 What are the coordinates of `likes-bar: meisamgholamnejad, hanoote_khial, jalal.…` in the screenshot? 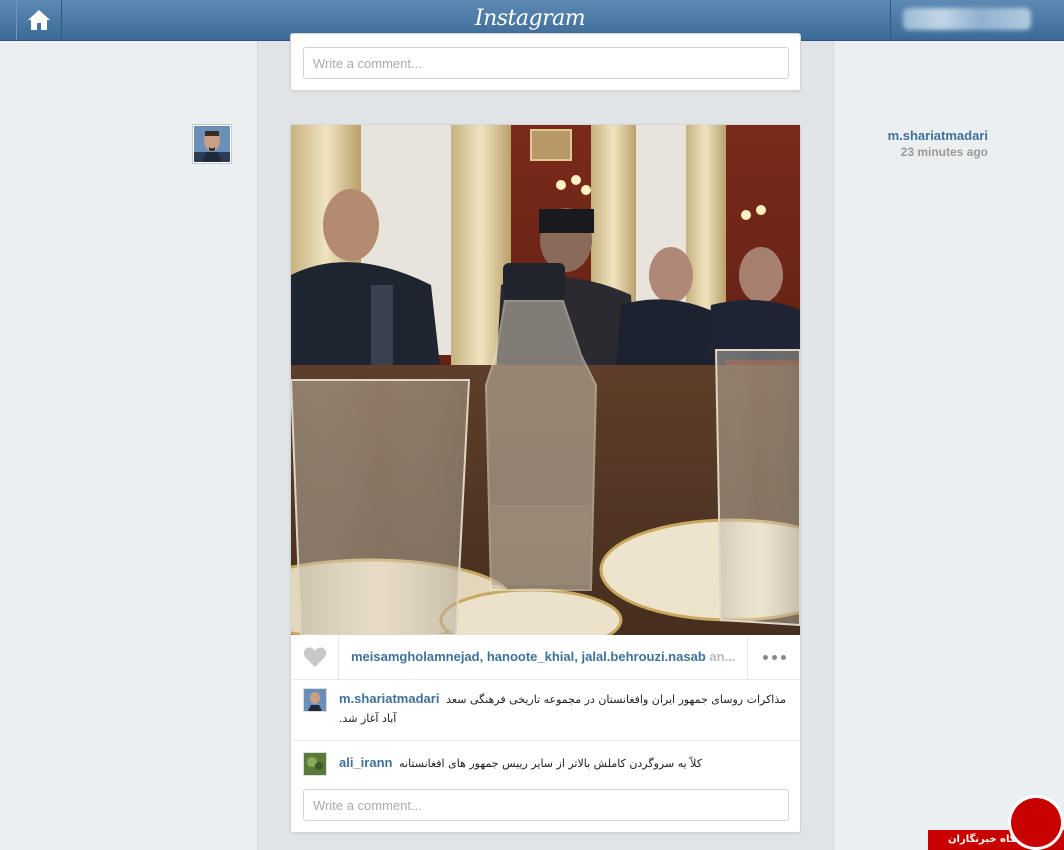 It's located at (545, 657).